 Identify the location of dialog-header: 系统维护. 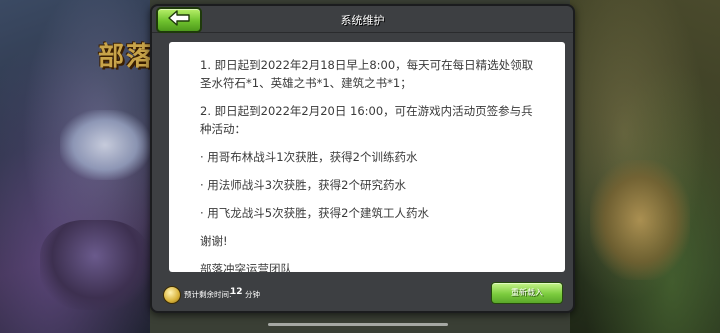
(362, 19).